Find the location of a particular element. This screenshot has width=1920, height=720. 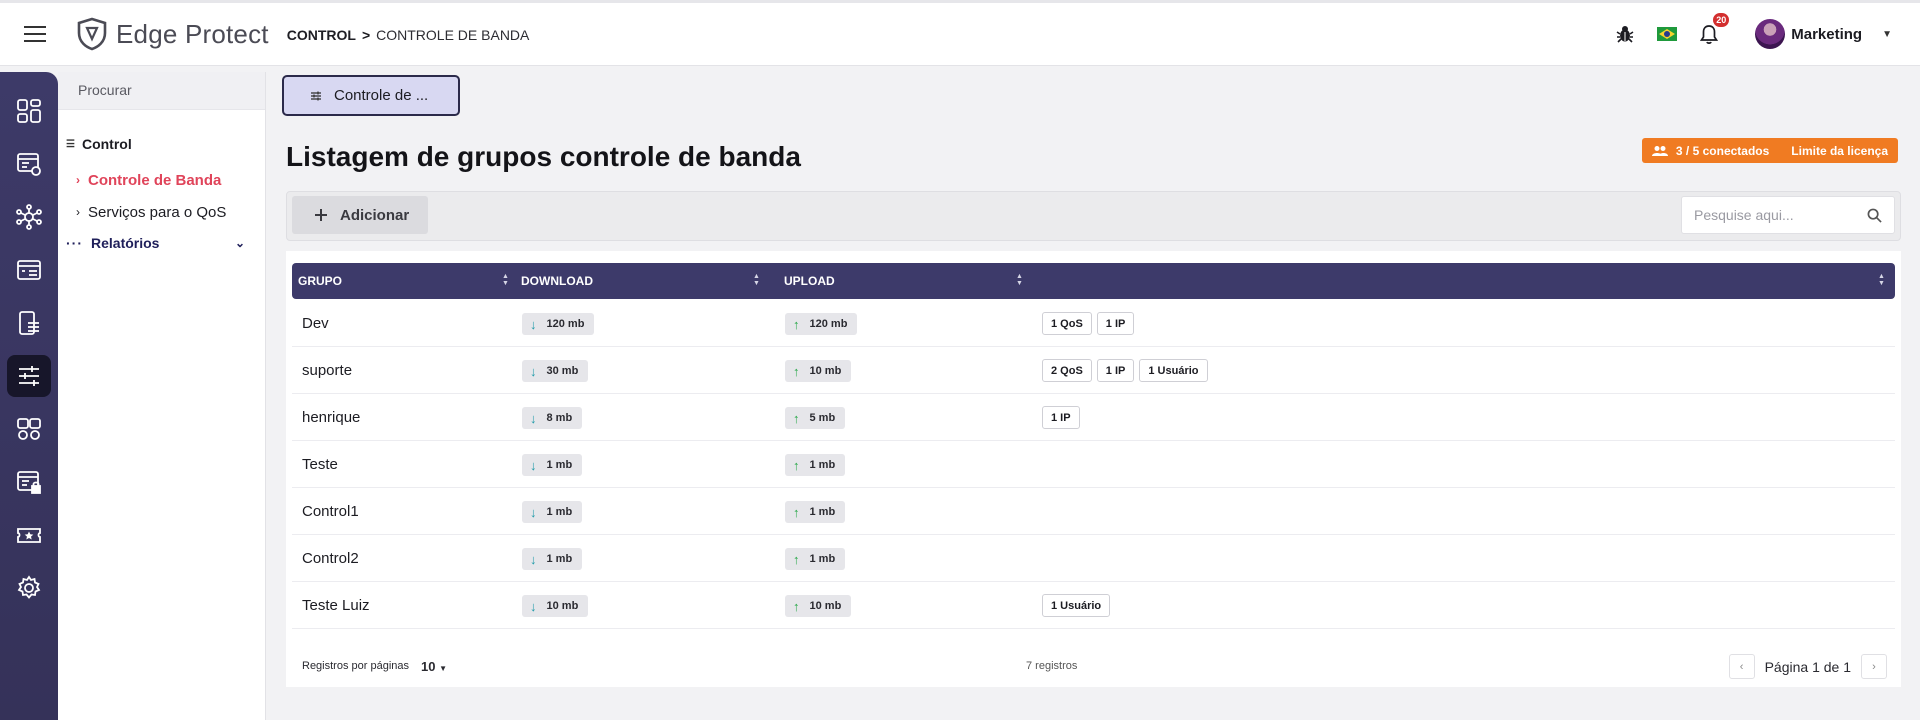

license-limit: Limite da licença is located at coordinates (1839, 150).